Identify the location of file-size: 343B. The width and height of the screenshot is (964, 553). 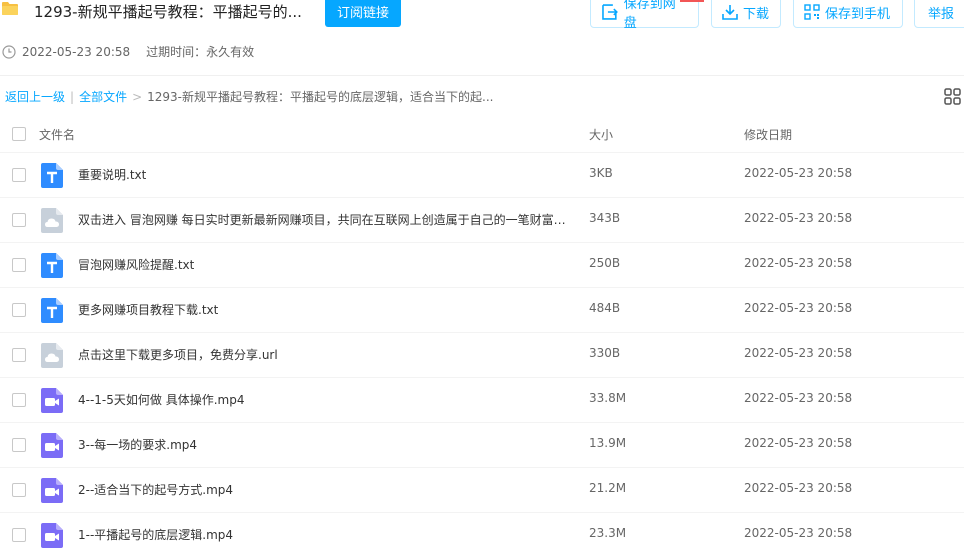
(605, 218).